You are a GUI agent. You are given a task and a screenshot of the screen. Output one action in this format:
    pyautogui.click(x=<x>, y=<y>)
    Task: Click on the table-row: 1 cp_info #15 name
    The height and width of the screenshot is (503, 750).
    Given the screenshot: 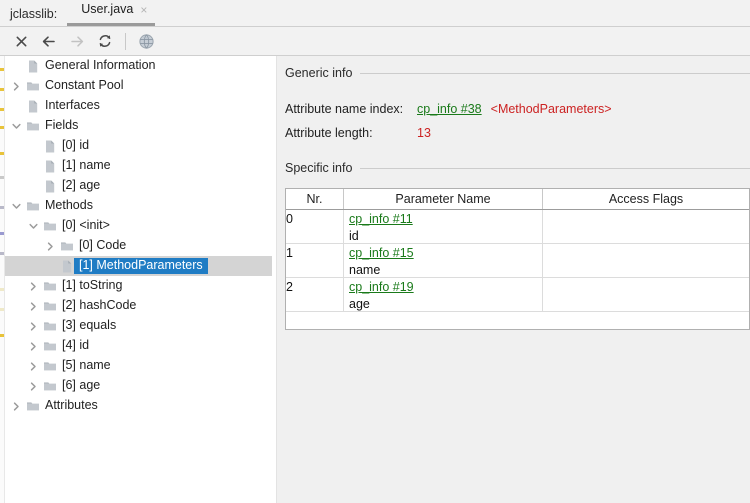 What is the action you would take?
    pyautogui.click(x=517, y=261)
    